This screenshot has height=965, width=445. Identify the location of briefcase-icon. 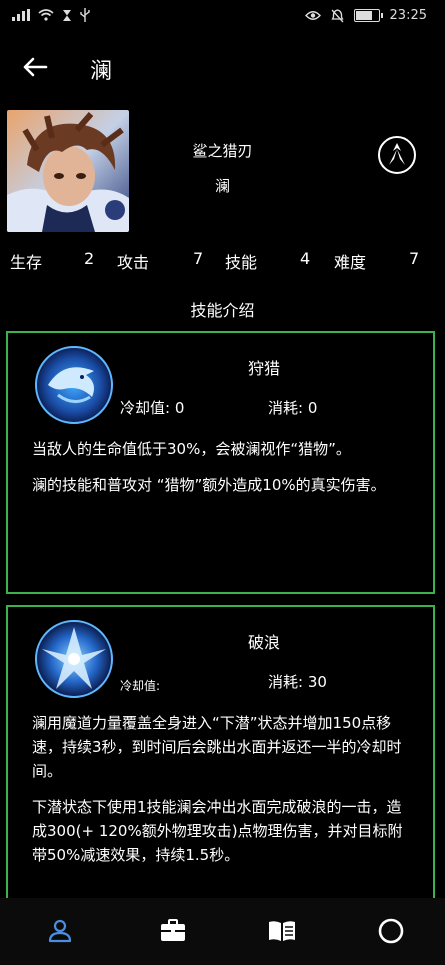
(173, 931).